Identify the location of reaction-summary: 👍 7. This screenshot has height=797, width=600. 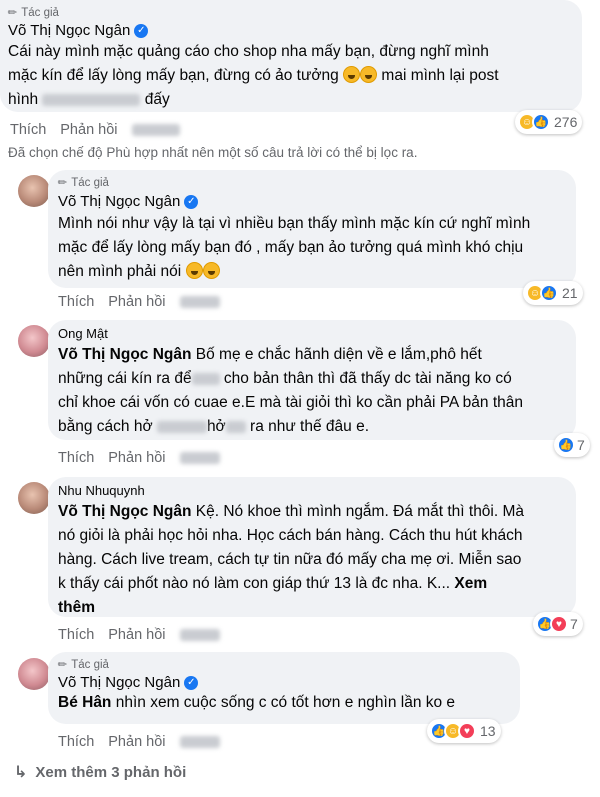
(572, 445).